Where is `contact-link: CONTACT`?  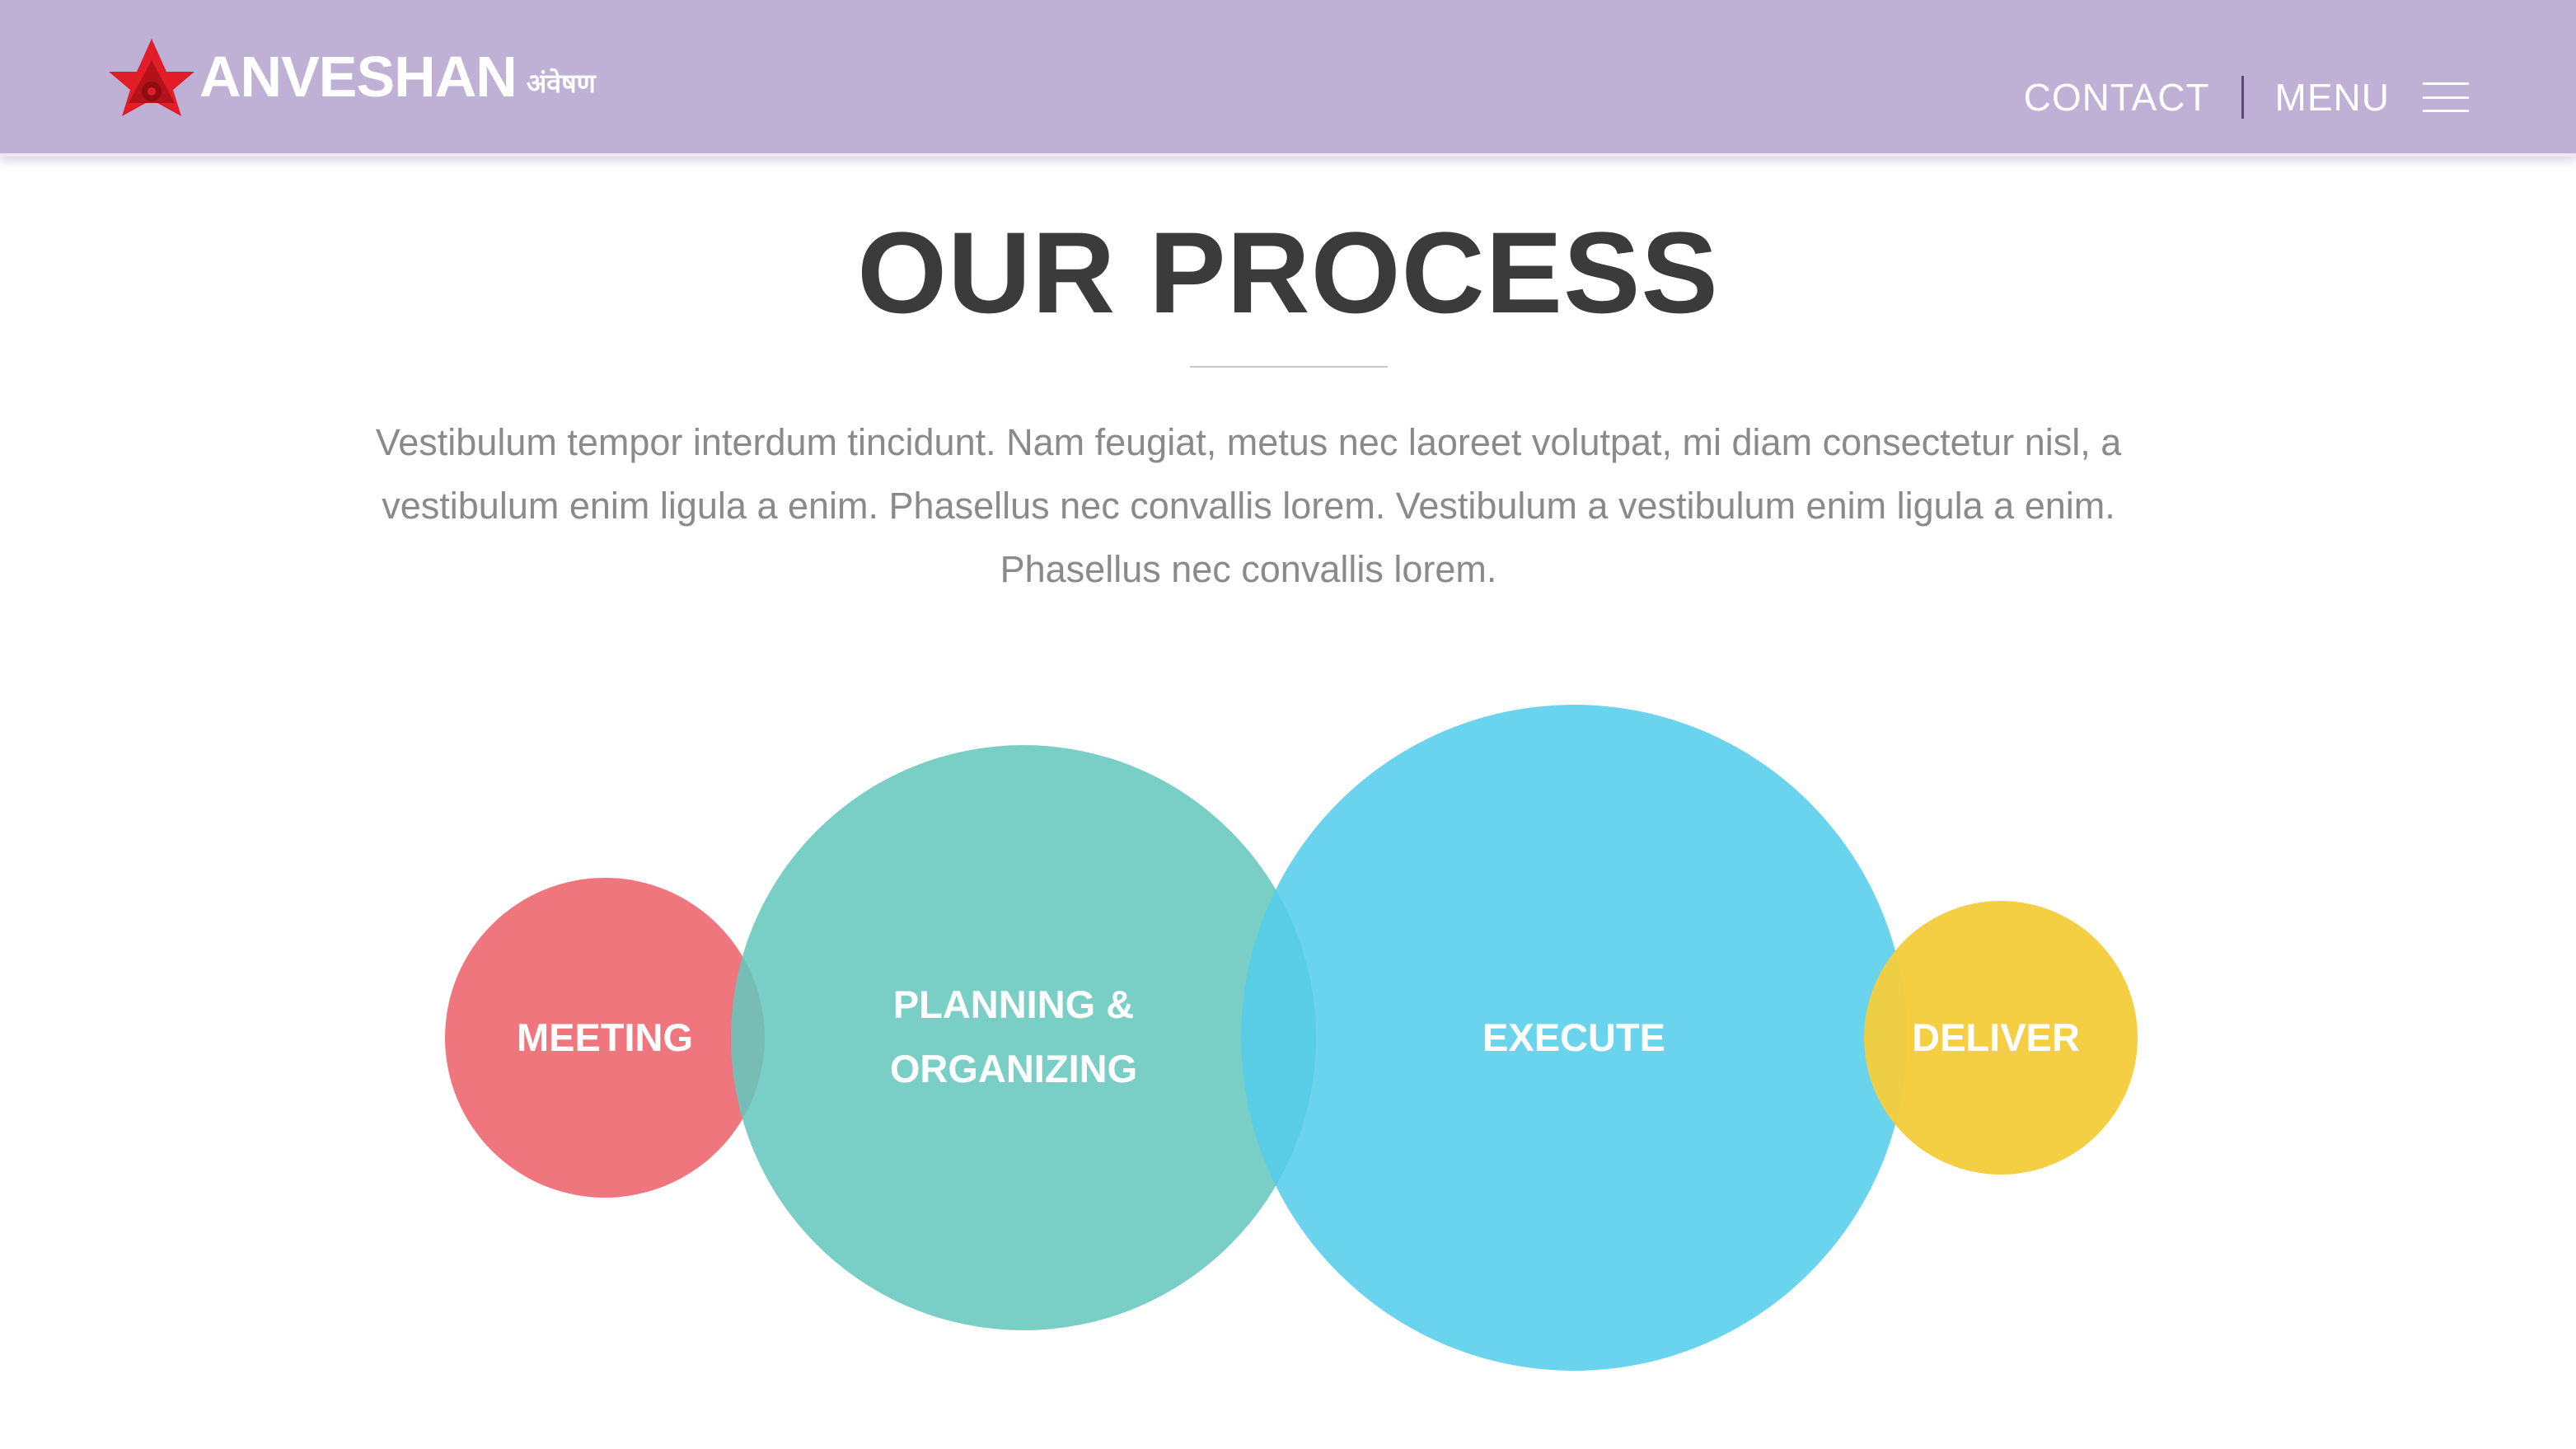 contact-link: CONTACT is located at coordinates (2117, 97).